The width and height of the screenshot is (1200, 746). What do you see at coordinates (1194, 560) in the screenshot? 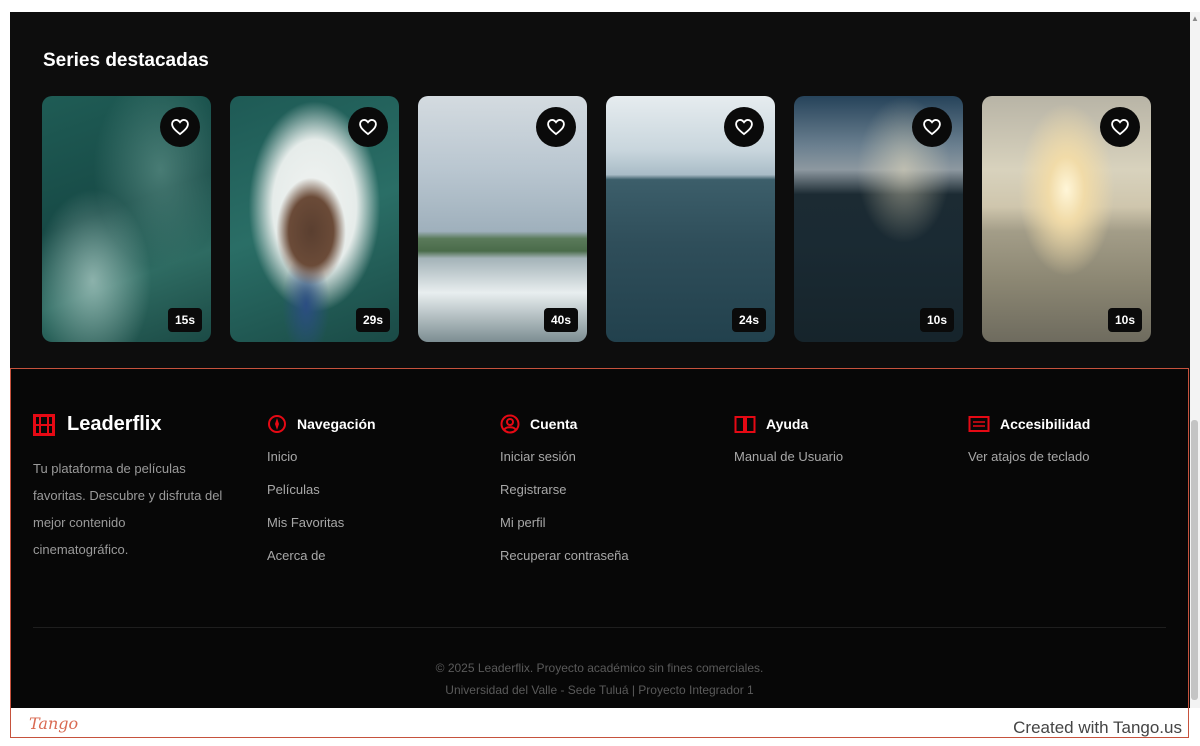
I see `scrollbar-thumb` at bounding box center [1194, 560].